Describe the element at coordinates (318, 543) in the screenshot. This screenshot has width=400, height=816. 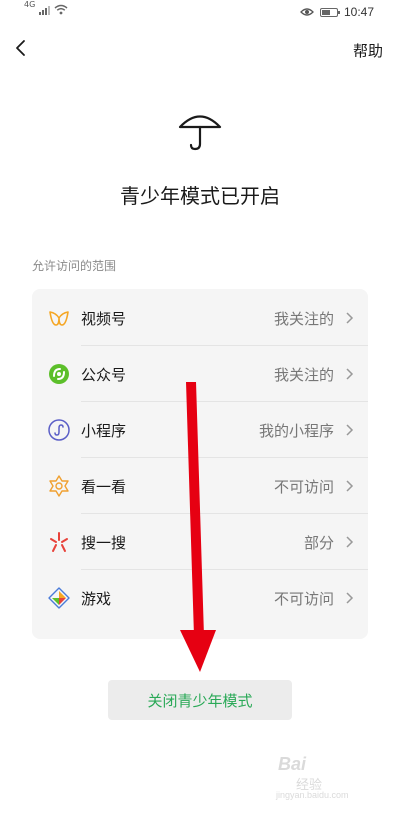
I see `list-item-value: 部分` at that location.